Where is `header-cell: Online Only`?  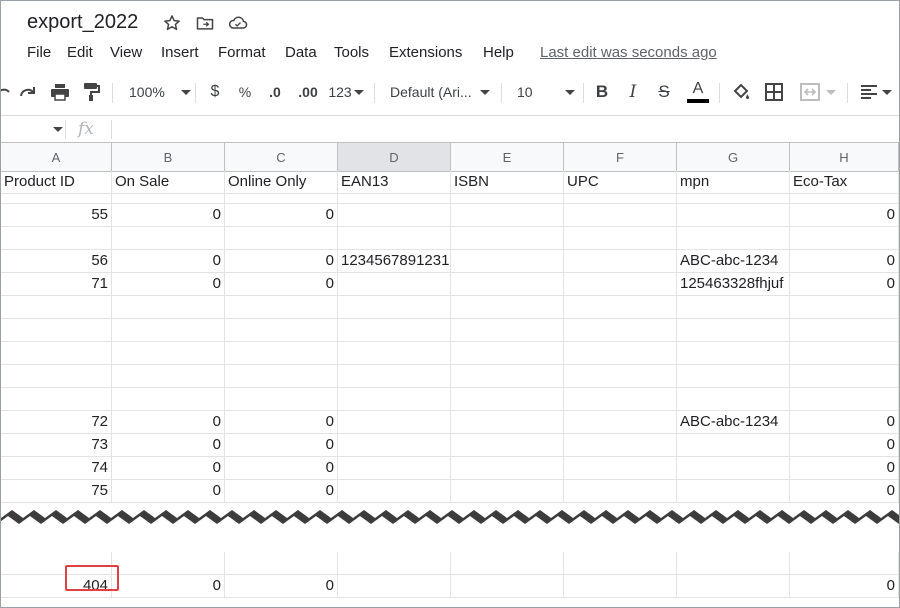
header-cell: Online Only is located at coordinates (281, 182).